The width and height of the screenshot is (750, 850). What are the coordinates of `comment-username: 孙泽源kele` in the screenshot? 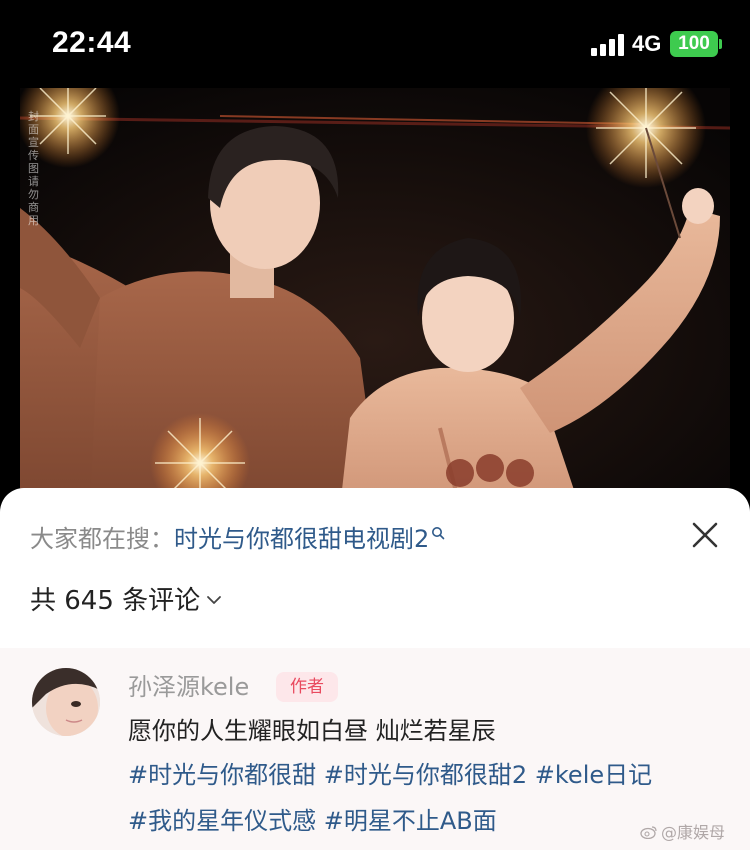 It's located at (188, 687).